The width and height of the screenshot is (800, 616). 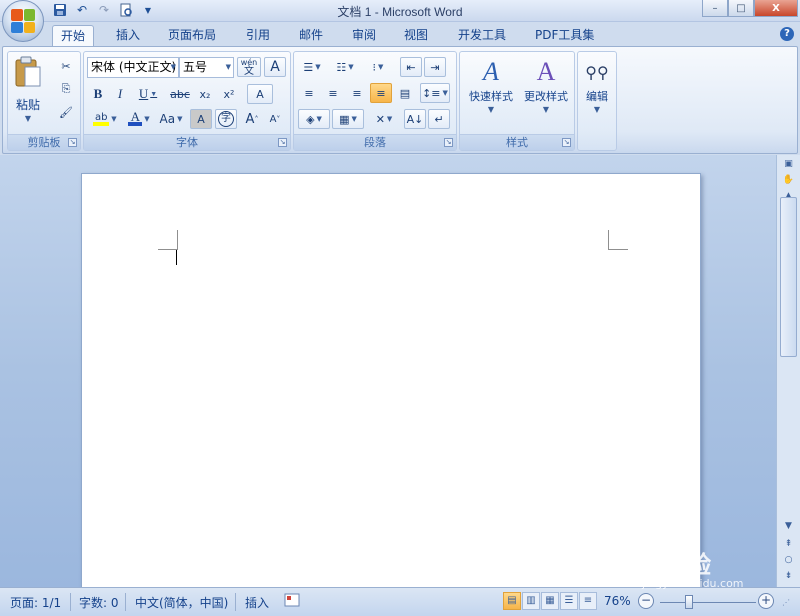 What do you see at coordinates (275, 119) in the screenshot?
I see `shrink-font-button: A ˅` at bounding box center [275, 119].